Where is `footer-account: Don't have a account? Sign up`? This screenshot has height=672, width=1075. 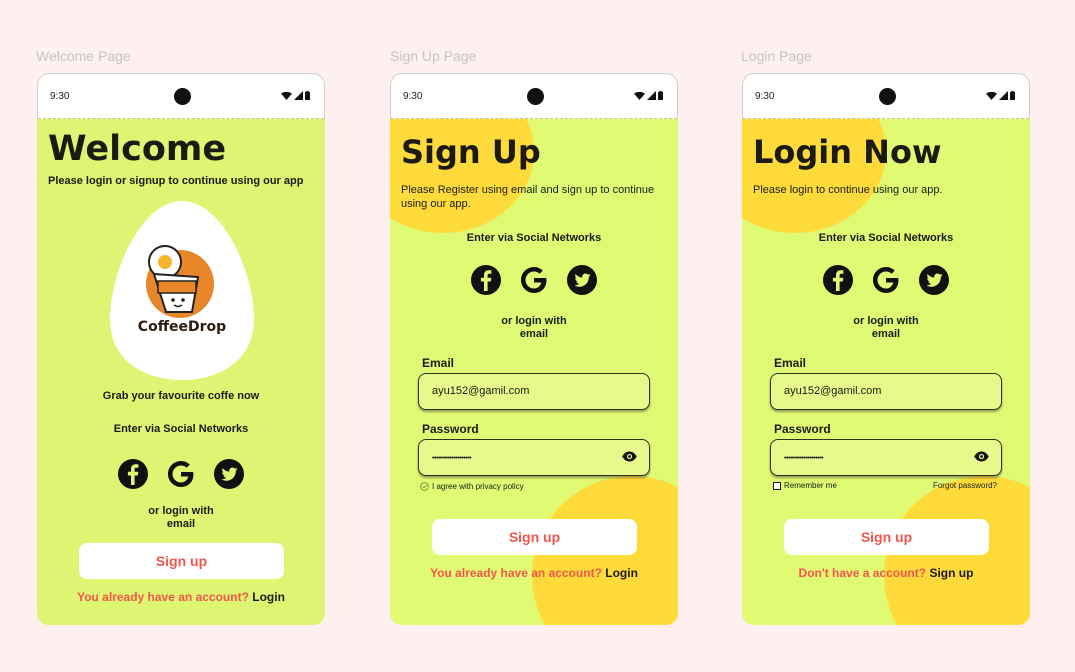
footer-account: Don't have a account? Sign up is located at coordinates (886, 573).